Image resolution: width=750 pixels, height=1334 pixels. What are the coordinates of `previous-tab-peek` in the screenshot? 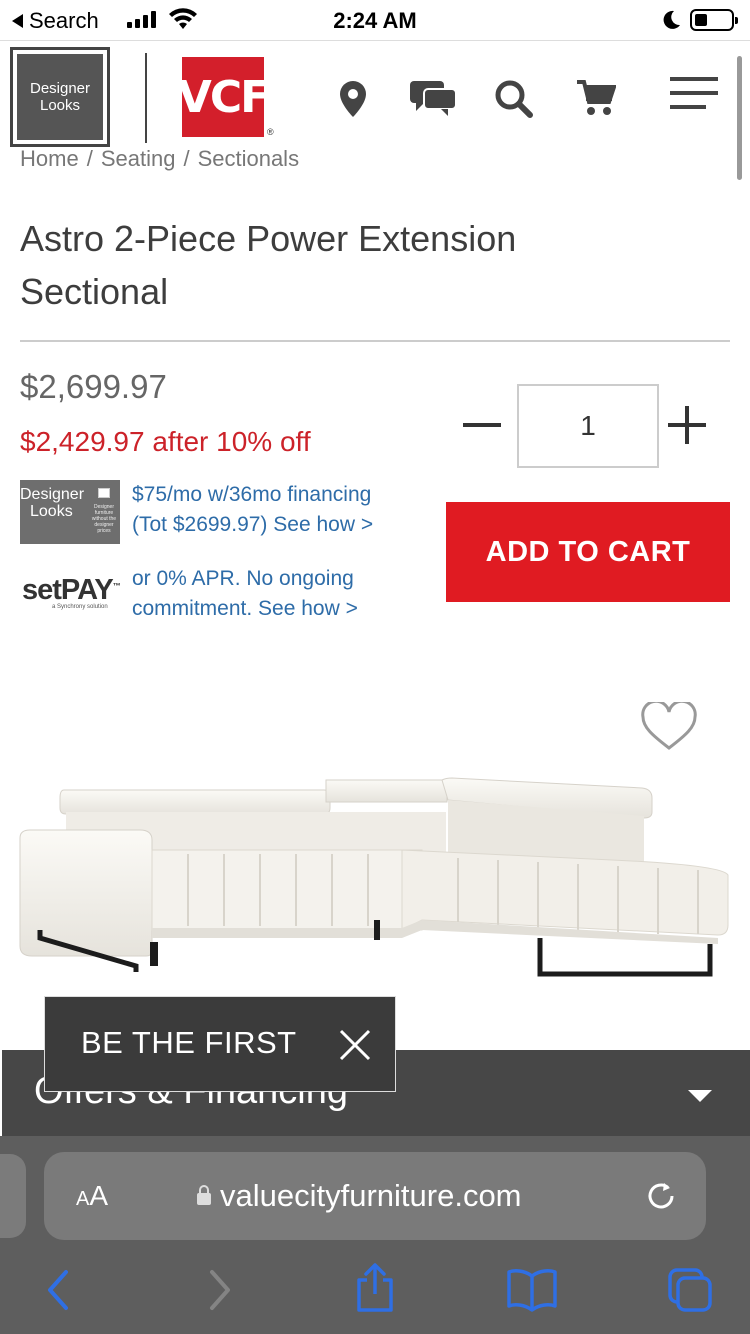 It's located at (13, 1196).